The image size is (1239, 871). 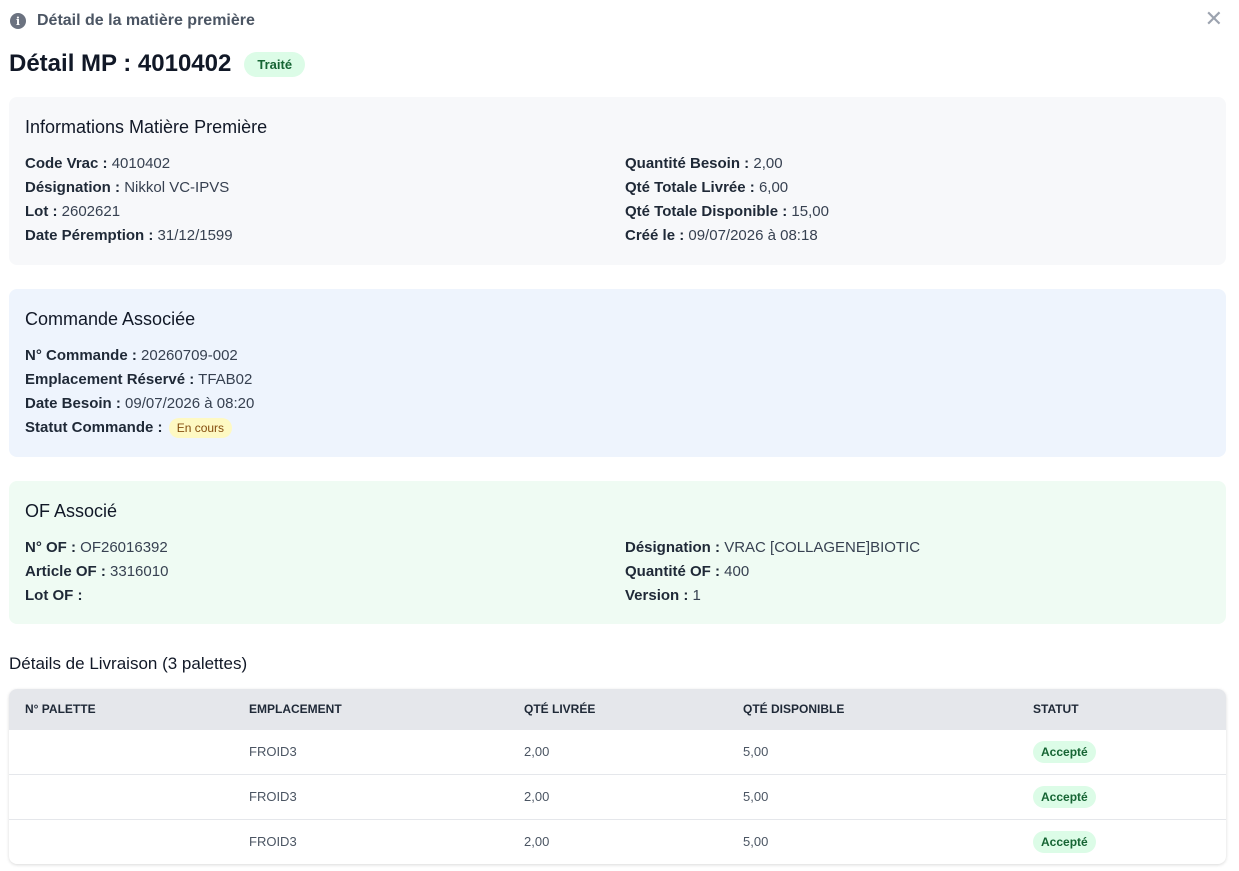 What do you see at coordinates (54, 595) in the screenshot?
I see `of-lot: Lot OF :` at bounding box center [54, 595].